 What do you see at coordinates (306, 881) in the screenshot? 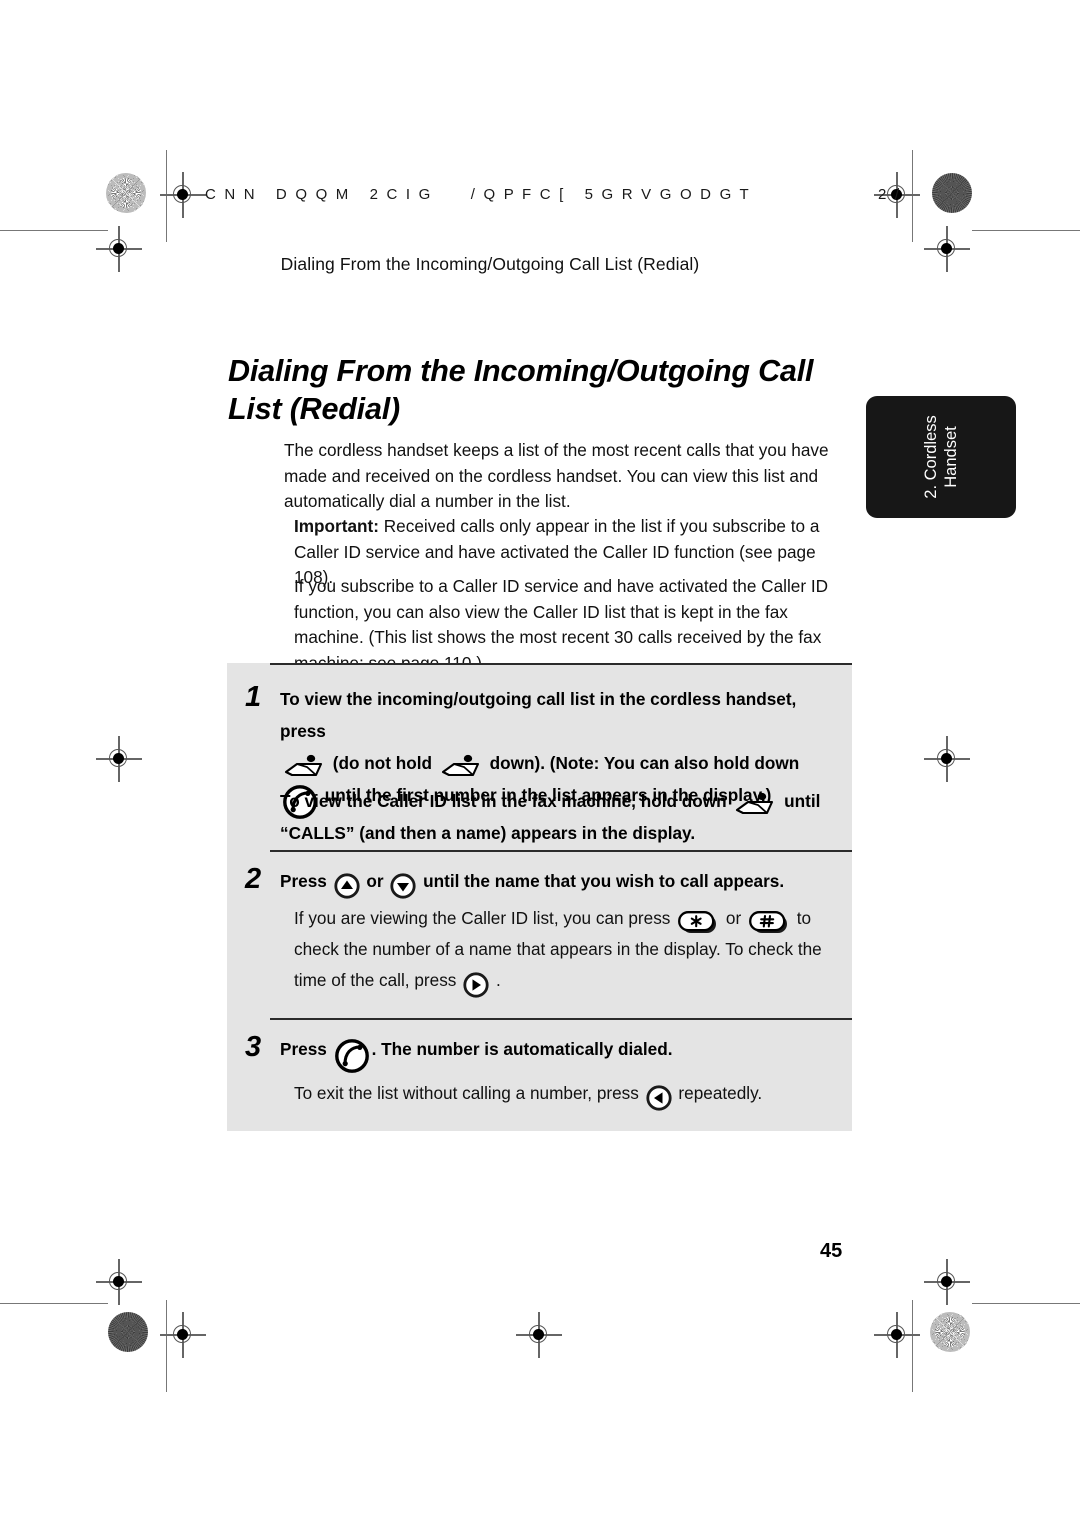
I see `step-2-text-a: Press` at bounding box center [306, 881].